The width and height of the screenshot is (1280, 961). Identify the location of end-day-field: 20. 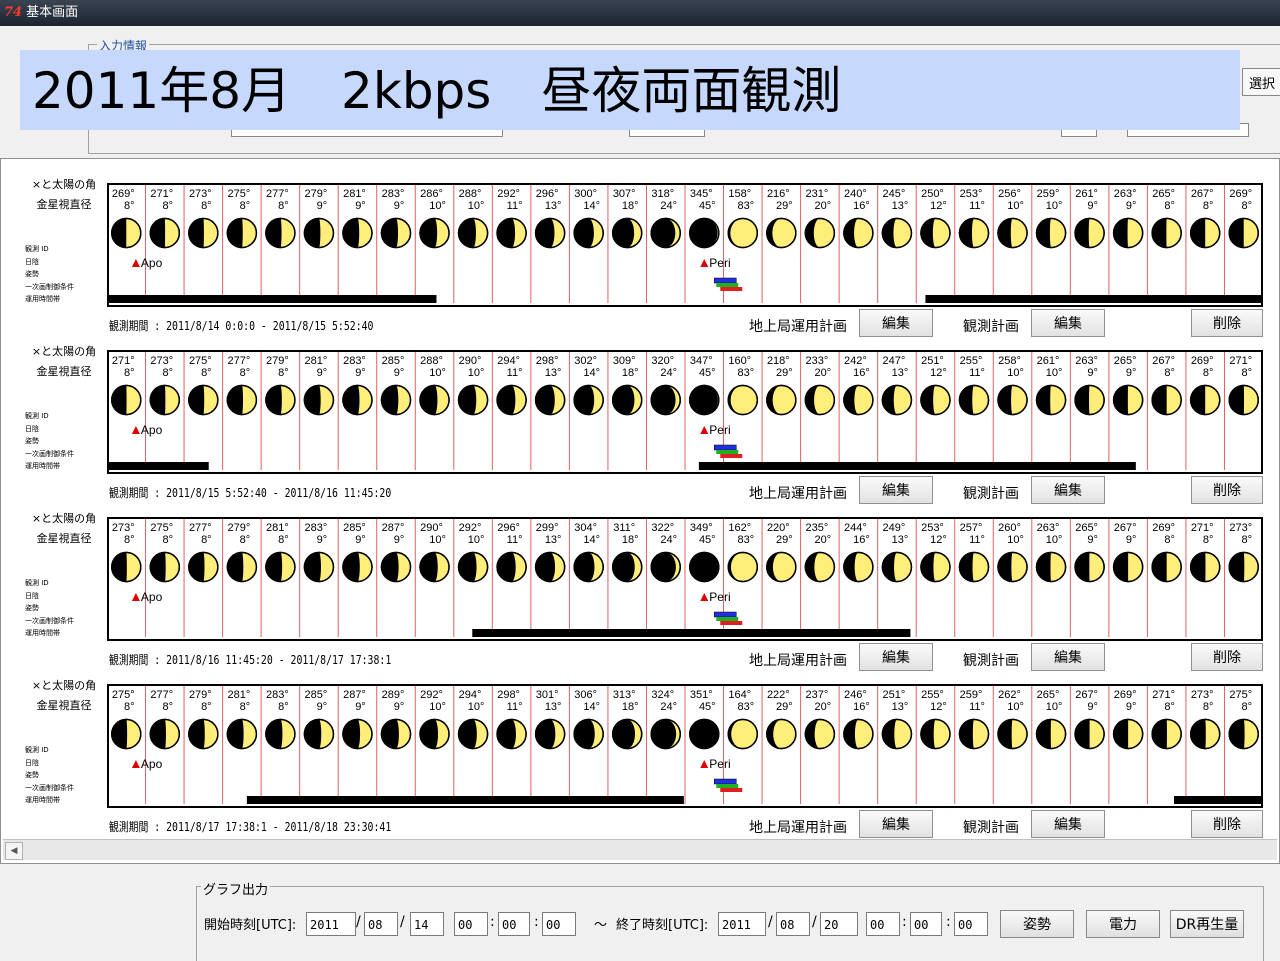
(839, 924).